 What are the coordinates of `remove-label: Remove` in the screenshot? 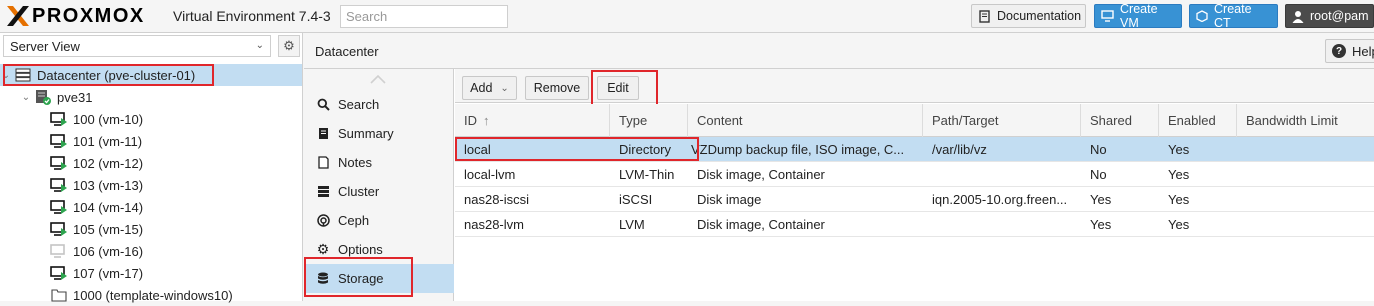 It's located at (557, 88).